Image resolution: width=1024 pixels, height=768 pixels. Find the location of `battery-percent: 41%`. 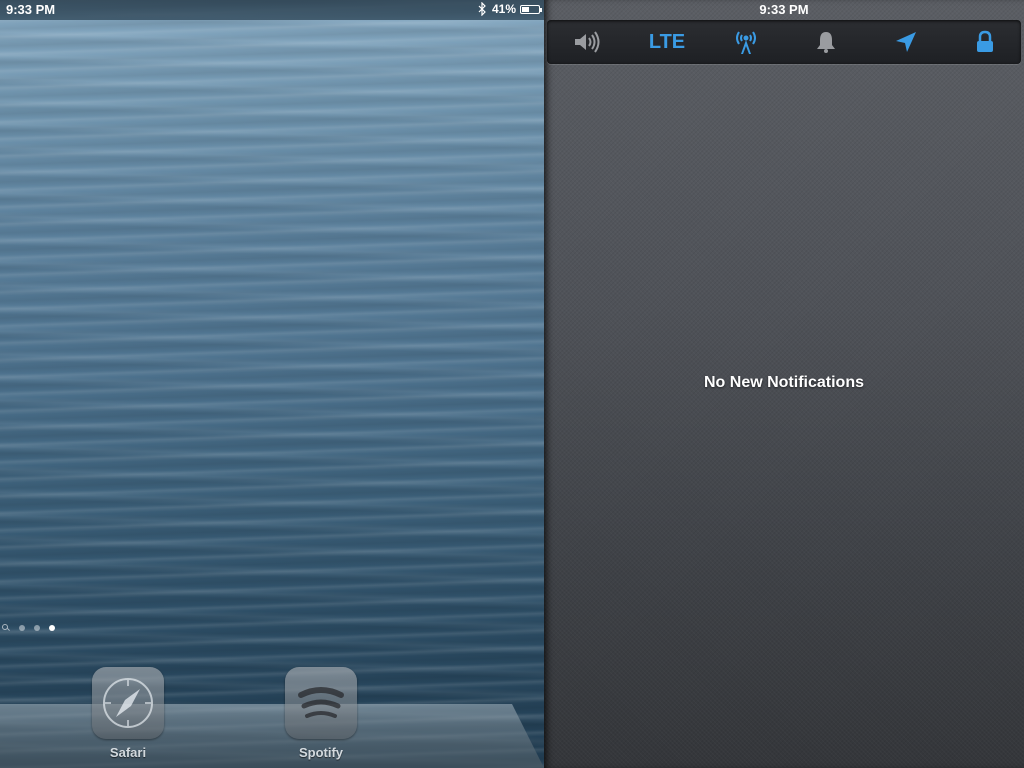

battery-percent: 41% is located at coordinates (503, 9).